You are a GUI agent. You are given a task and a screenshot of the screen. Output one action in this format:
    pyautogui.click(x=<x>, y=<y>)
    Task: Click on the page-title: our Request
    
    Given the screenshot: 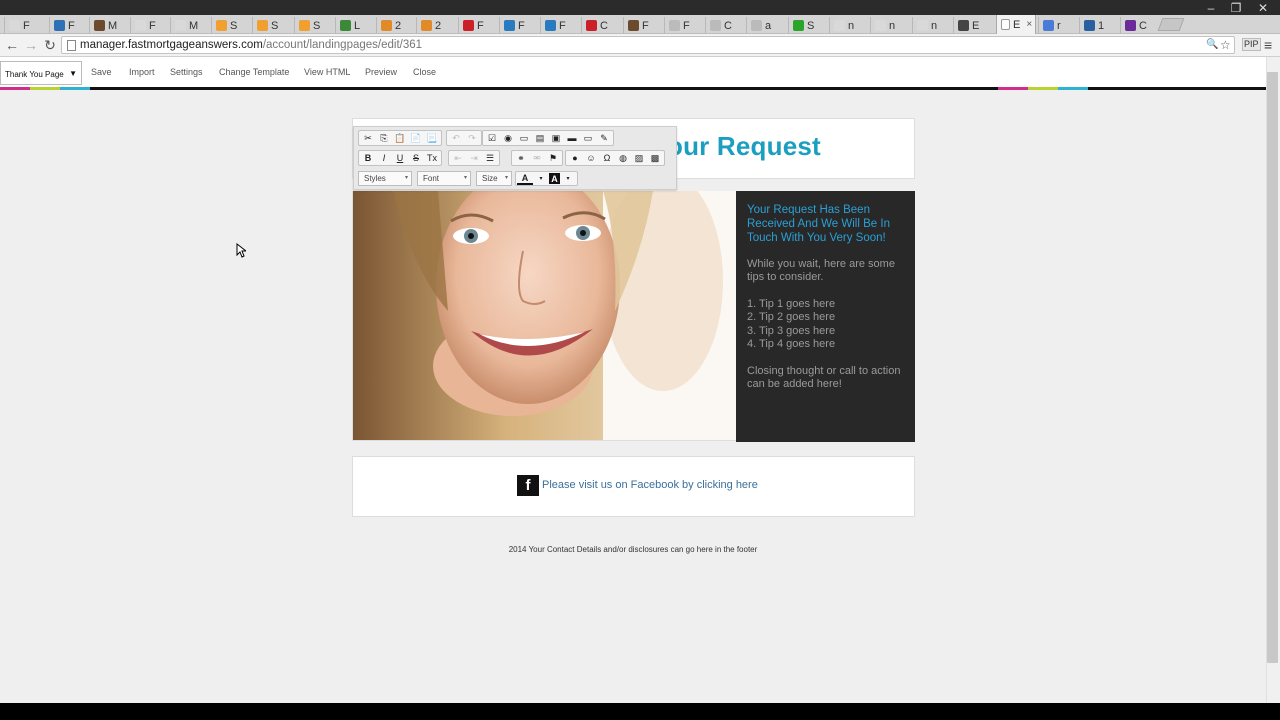 What is the action you would take?
    pyautogui.click(x=744, y=146)
    